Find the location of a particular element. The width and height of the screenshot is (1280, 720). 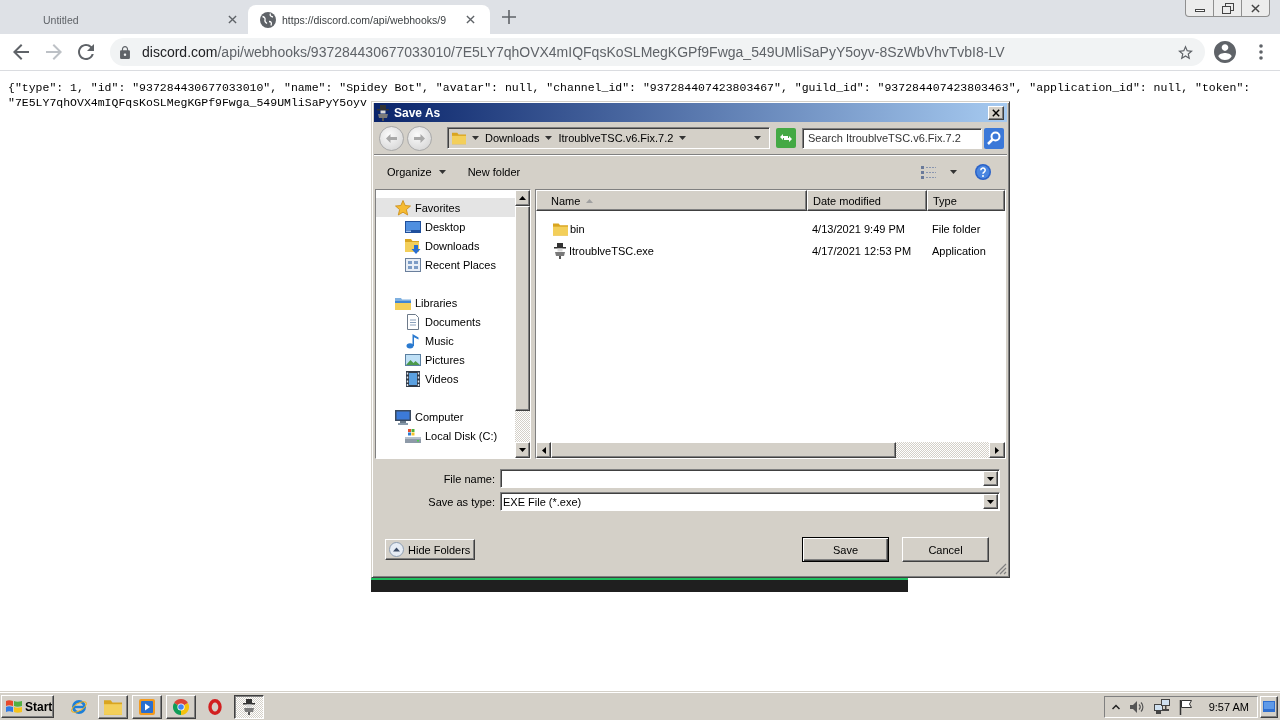

tree-item: Music is located at coordinates (445, 340).